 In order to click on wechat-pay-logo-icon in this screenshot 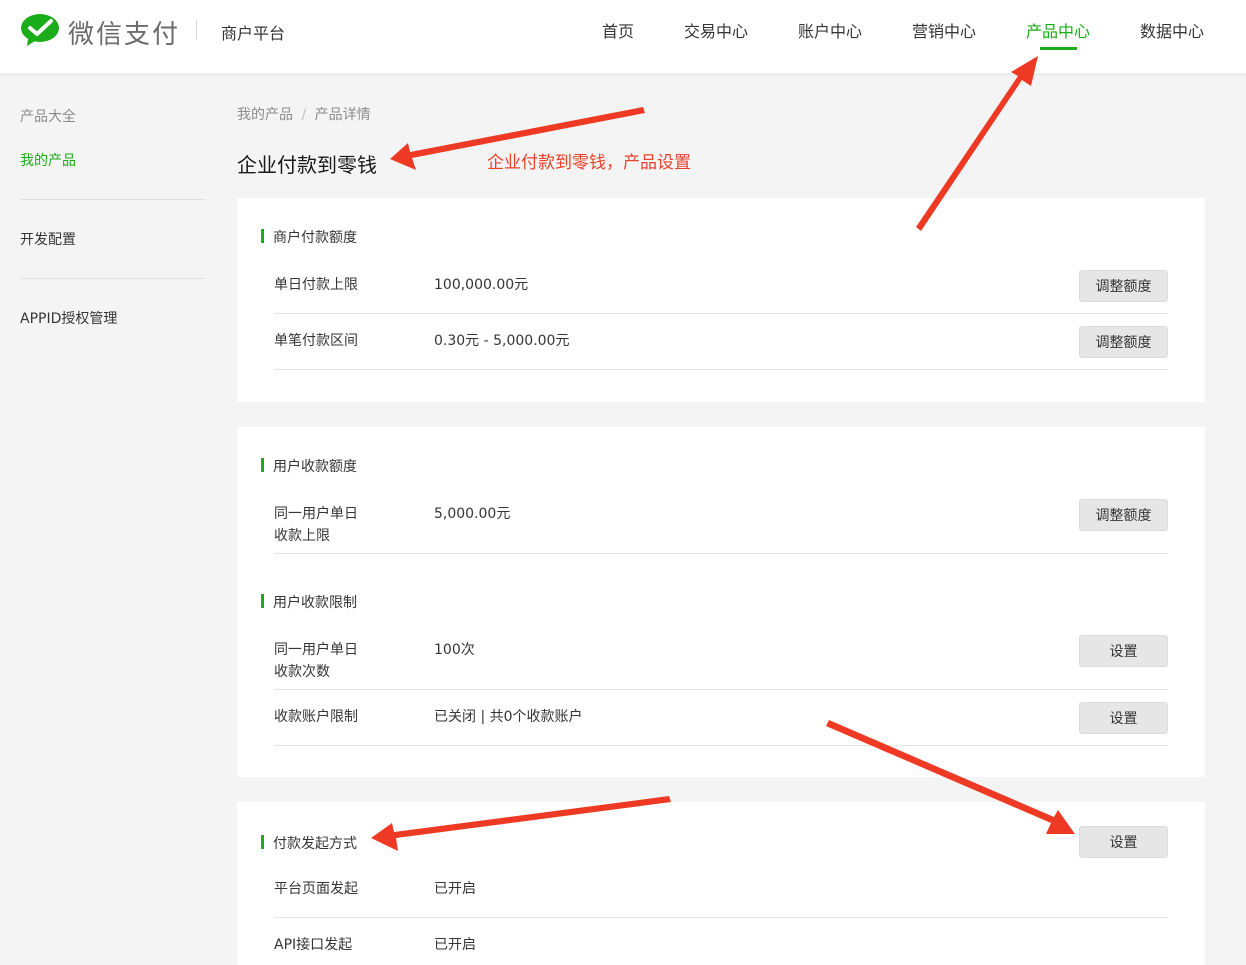, I will do `click(40, 30)`.